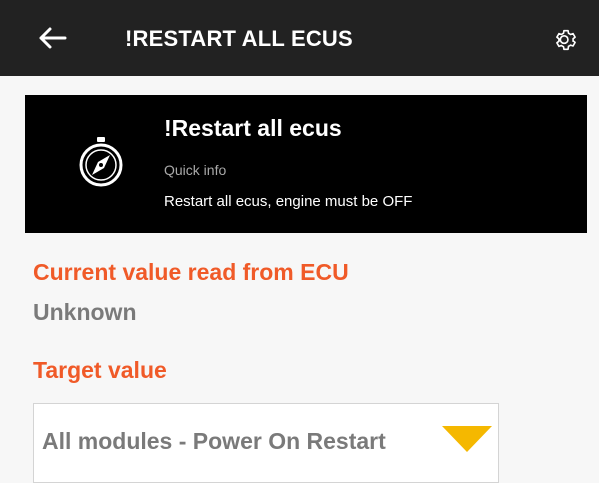 Image resolution: width=599 pixels, height=483 pixels. Describe the element at coordinates (253, 128) in the screenshot. I see `card-title: !Restart all ecus` at that location.